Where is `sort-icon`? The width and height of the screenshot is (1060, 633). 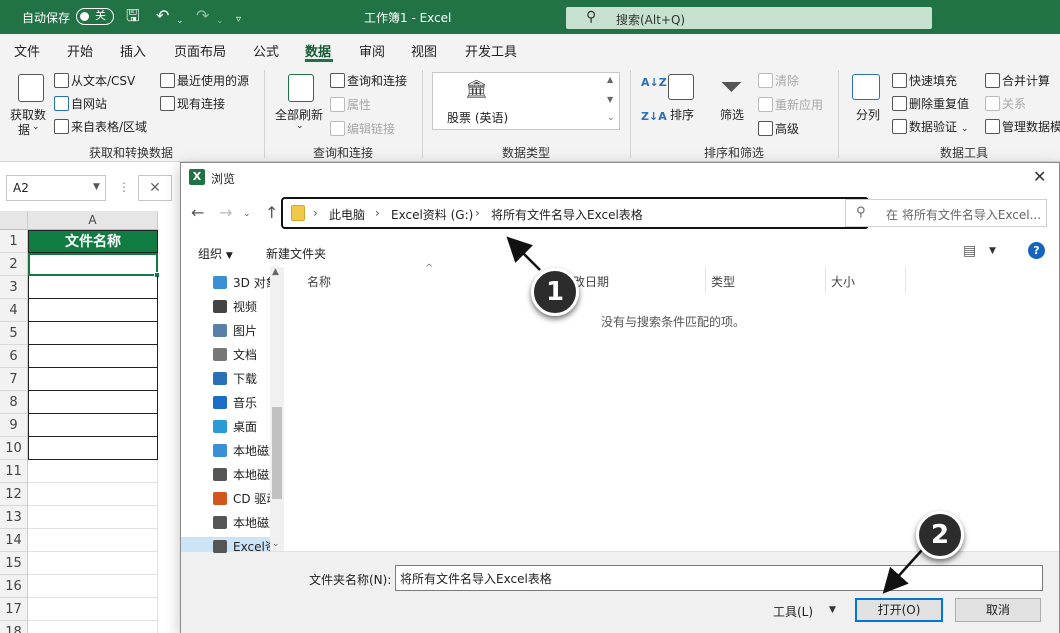 sort-icon is located at coordinates (681, 87).